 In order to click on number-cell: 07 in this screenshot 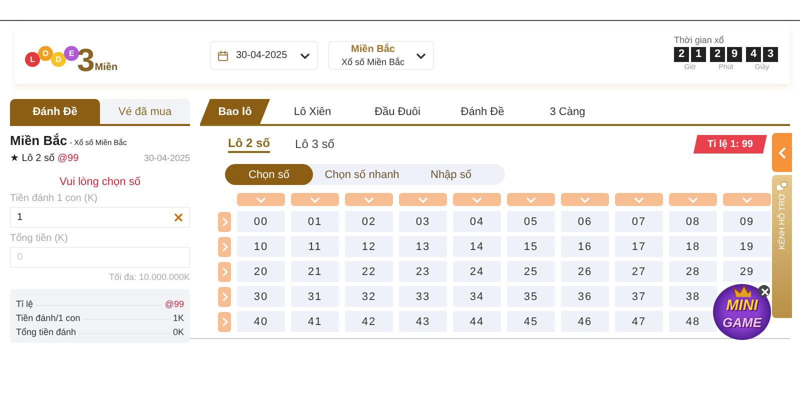, I will do `click(639, 221)`.